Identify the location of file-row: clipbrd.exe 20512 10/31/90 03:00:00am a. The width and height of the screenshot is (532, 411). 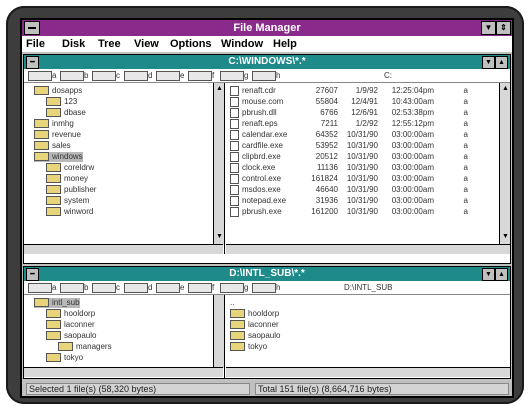
(349, 157).